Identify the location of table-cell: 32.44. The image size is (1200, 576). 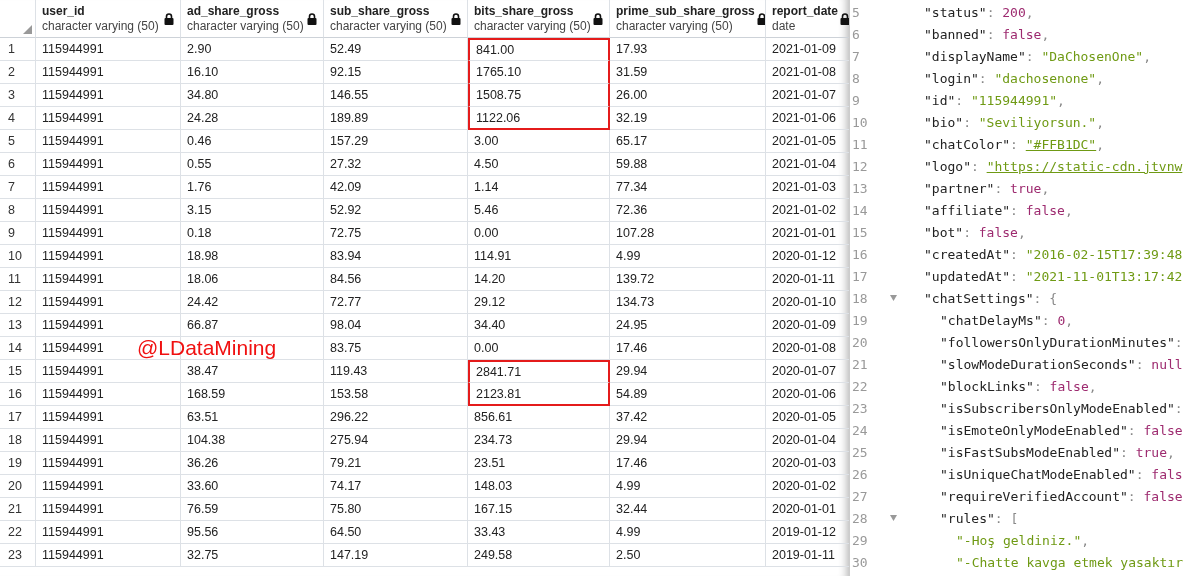
(688, 509).